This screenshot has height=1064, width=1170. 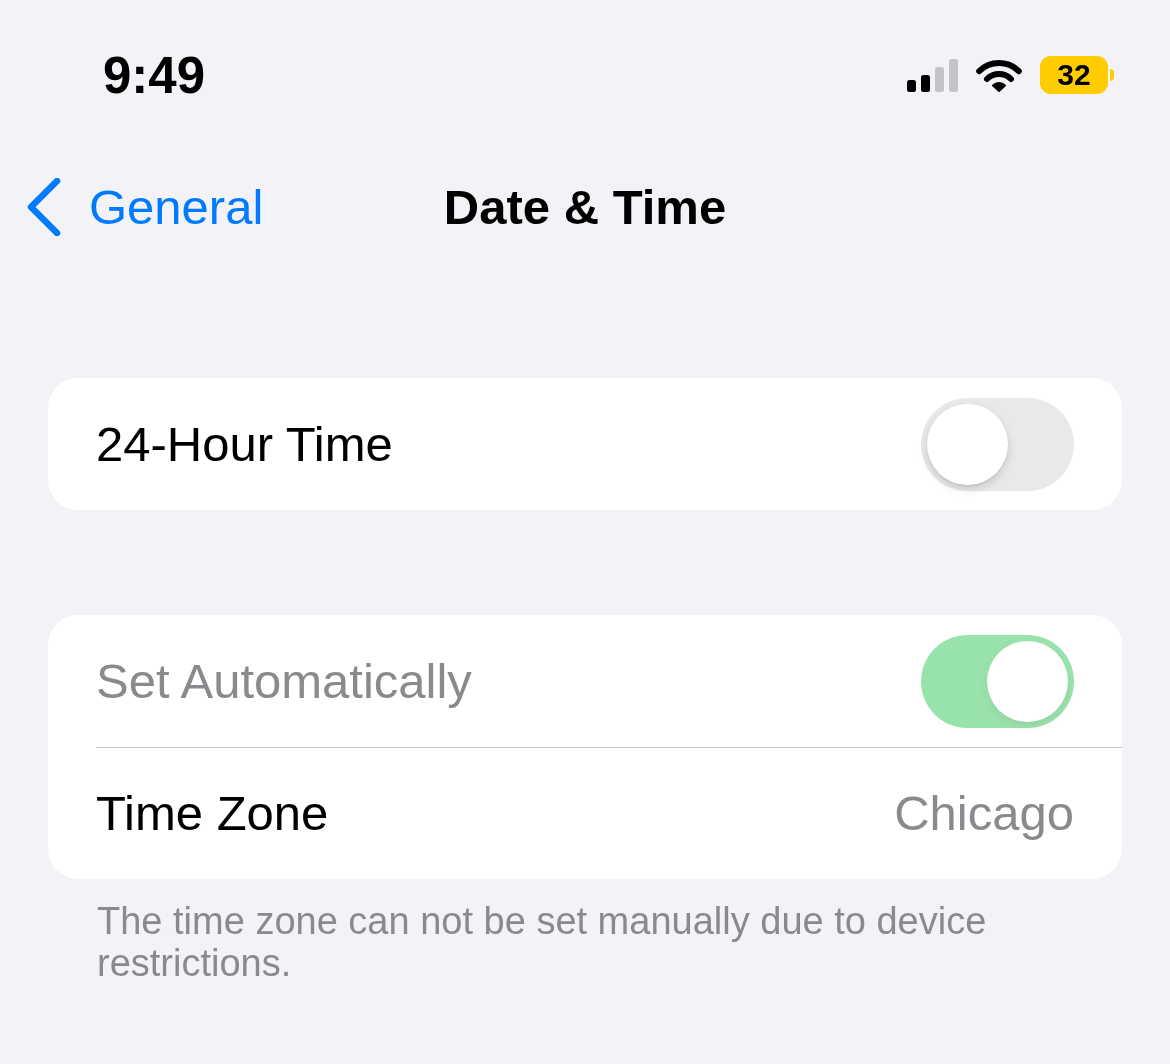 What do you see at coordinates (585, 207) in the screenshot?
I see `page-title: Date & Time` at bounding box center [585, 207].